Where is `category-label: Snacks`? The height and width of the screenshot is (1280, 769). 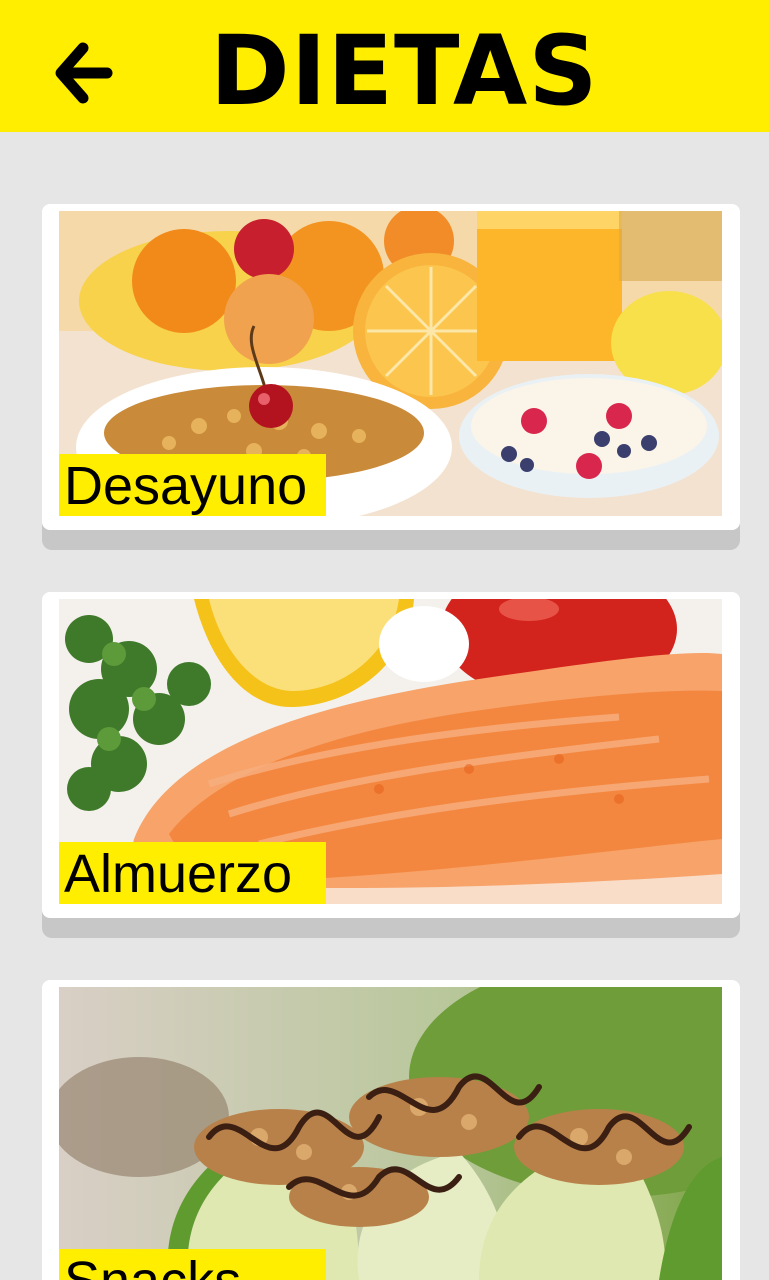
category-label: Snacks is located at coordinates (152, 1264).